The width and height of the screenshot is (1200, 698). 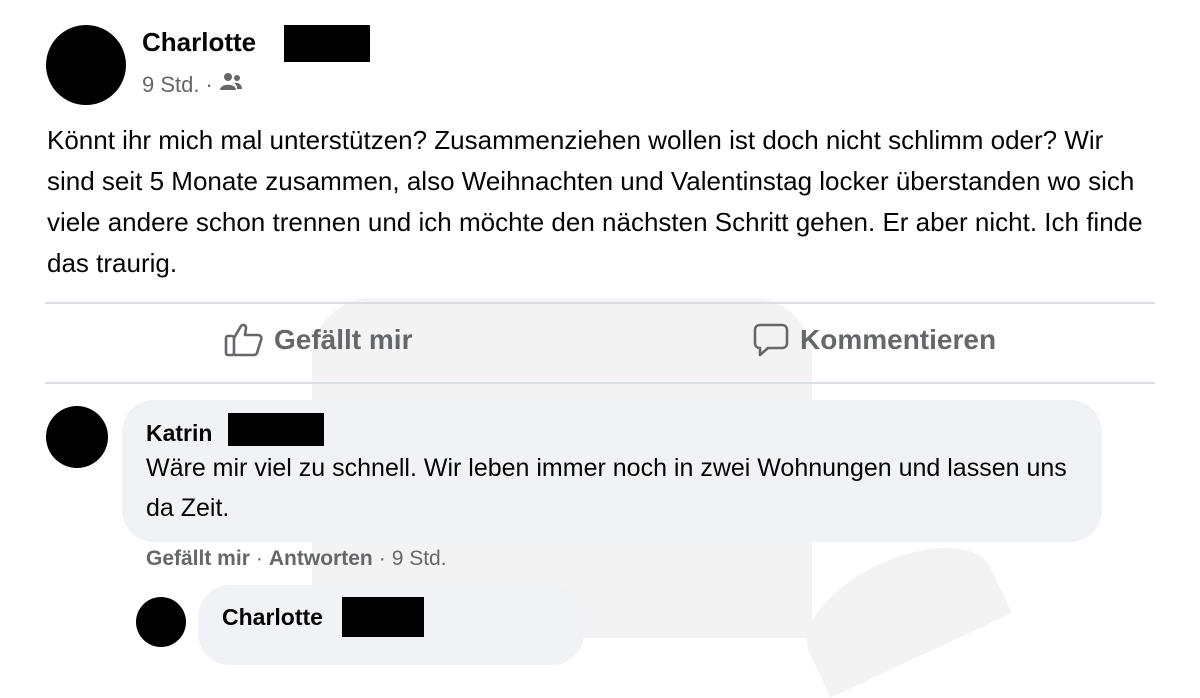 I want to click on friends-icon, so click(x=231, y=85).